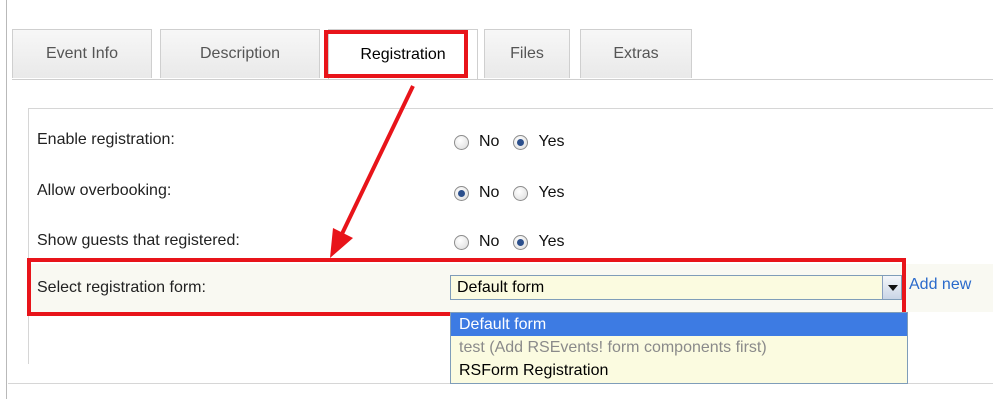  What do you see at coordinates (461, 142) in the screenshot?
I see `enable-registration-no-radio` at bounding box center [461, 142].